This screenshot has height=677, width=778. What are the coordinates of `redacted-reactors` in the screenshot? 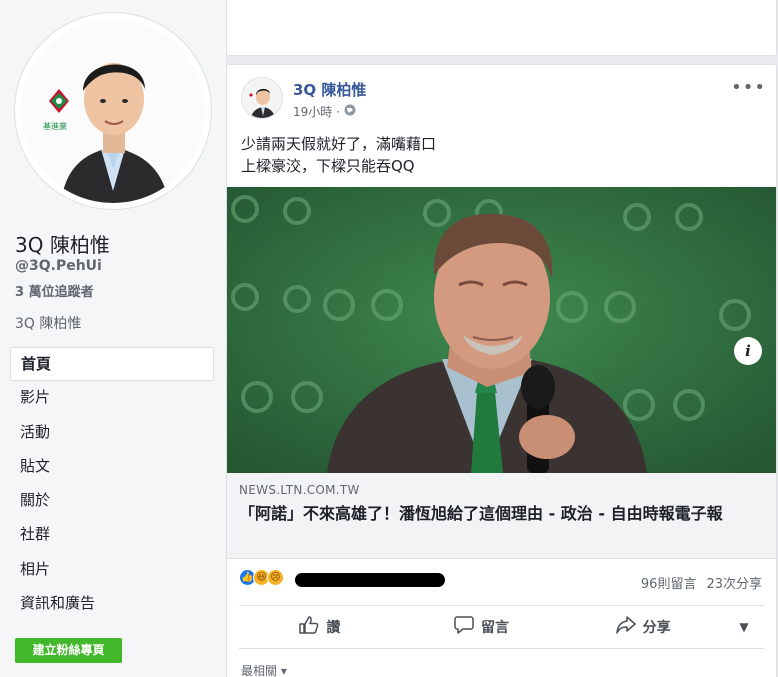 It's located at (370, 580).